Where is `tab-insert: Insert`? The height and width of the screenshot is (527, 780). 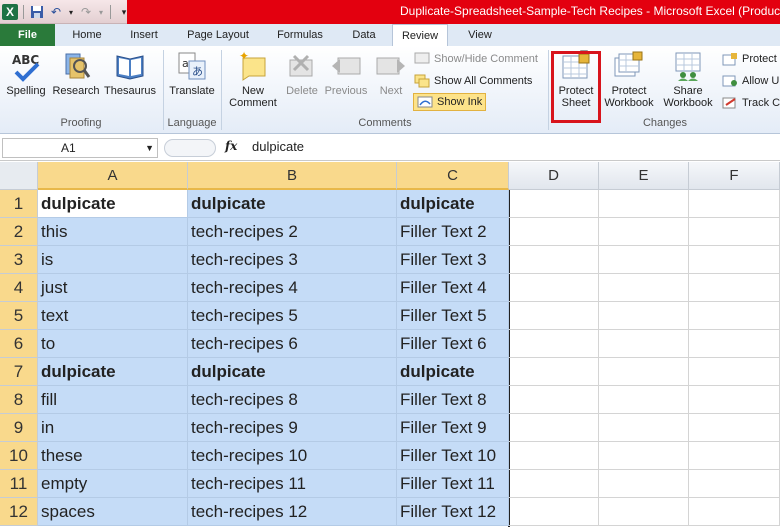 tab-insert: Insert is located at coordinates (144, 35).